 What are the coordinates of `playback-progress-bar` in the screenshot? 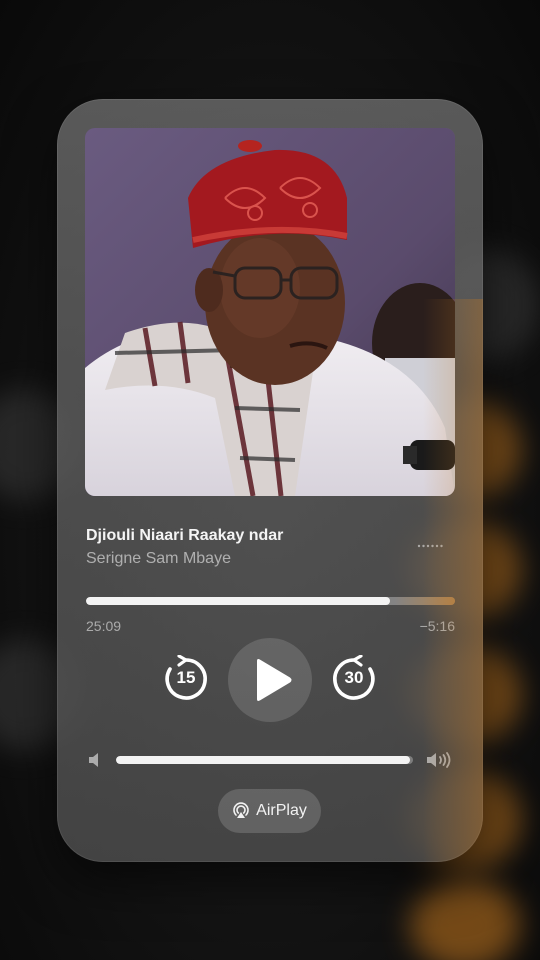 It's located at (270, 601).